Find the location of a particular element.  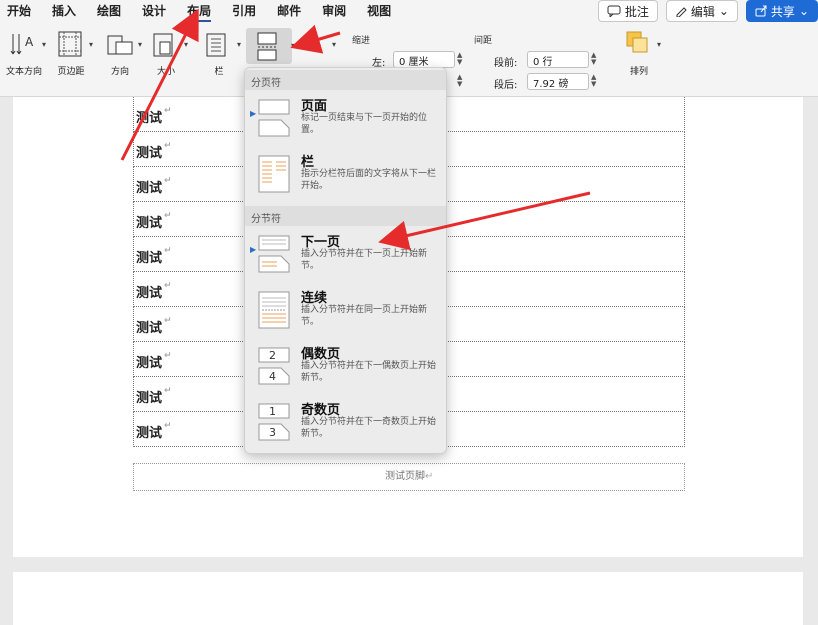

line-numbers-tool: ⁞ ▾ is located at coordinates (318, 45).